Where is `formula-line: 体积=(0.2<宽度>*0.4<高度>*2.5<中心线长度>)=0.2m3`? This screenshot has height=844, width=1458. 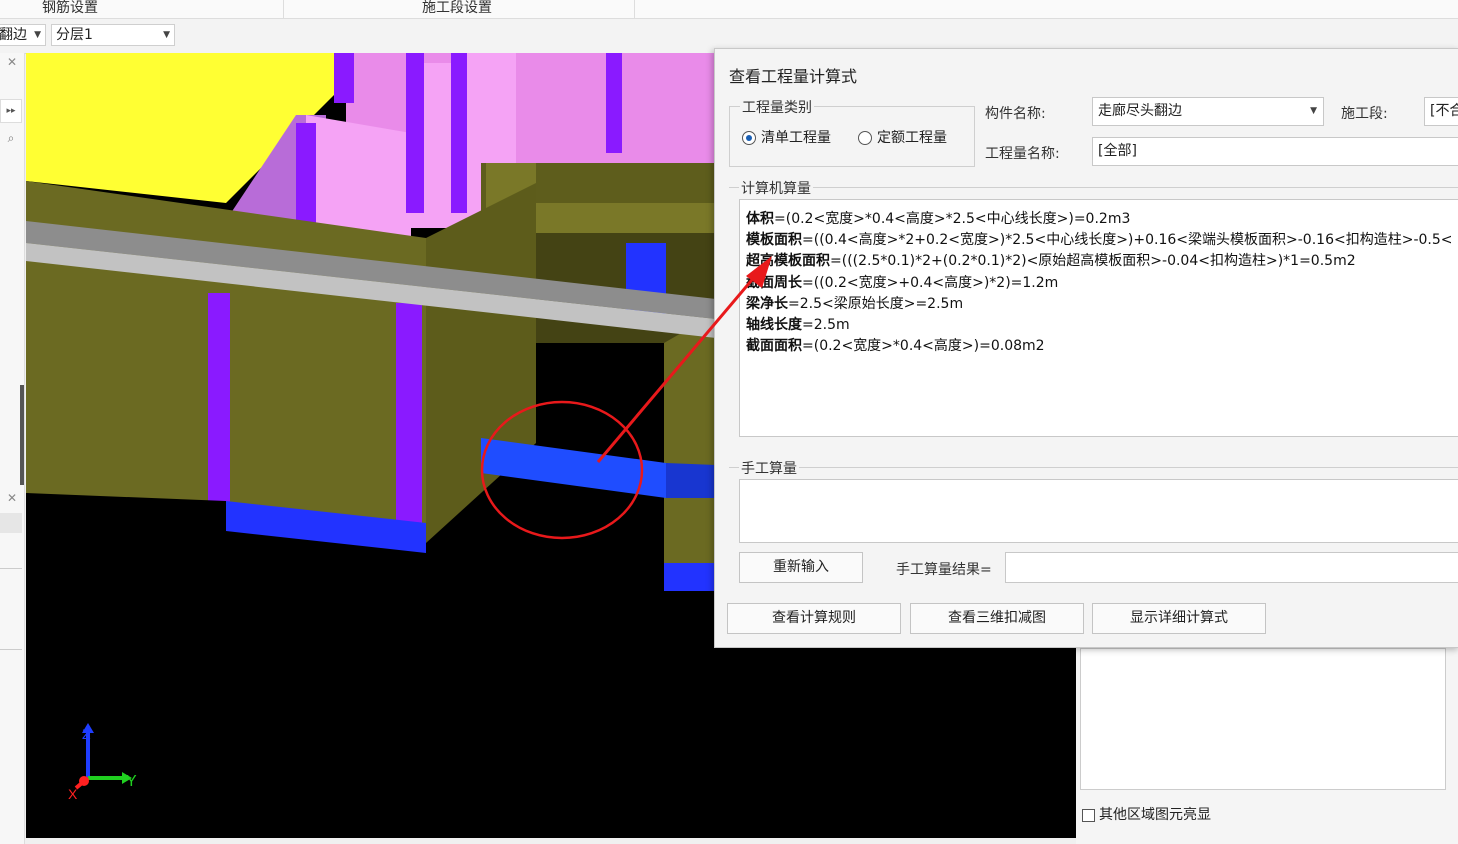 formula-line: 体积=(0.2<宽度>*0.4<高度>*2.5<中心线长度>)=0.2m3 is located at coordinates (938, 219).